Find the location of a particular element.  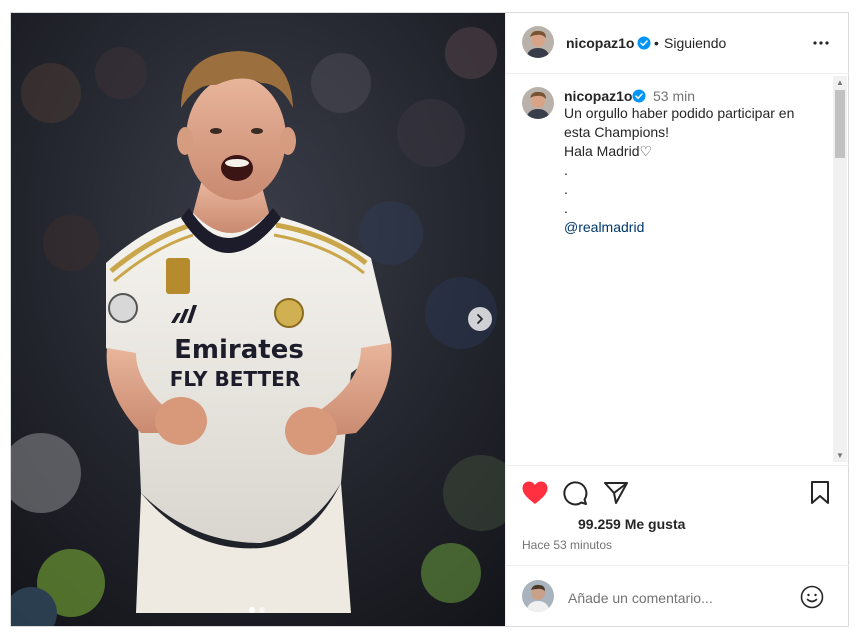

likes-count: 99.259 Me gusta is located at coordinates (631, 524).